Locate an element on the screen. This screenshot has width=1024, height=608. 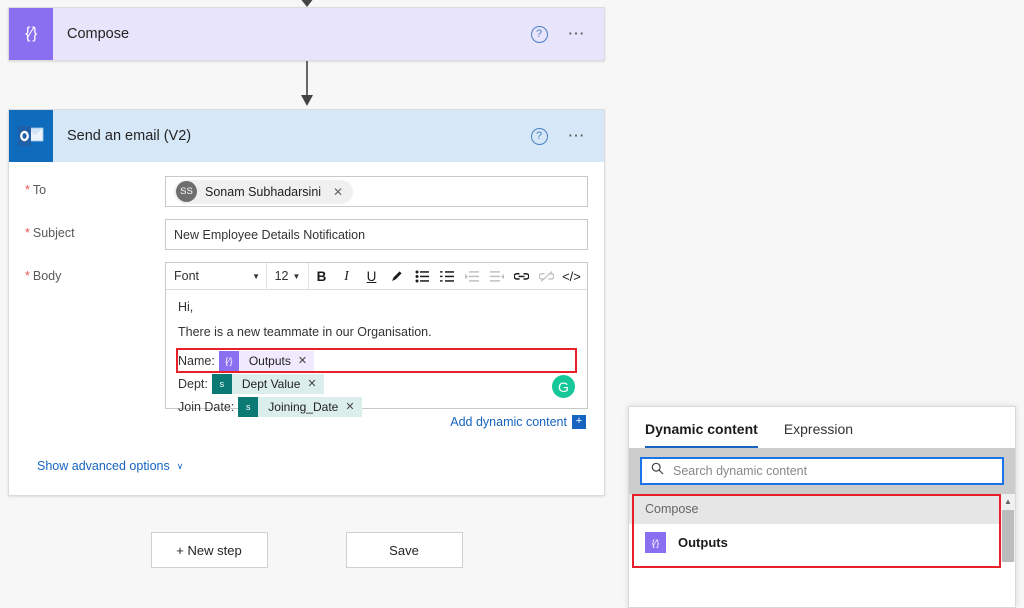
scrollbar: ▲ is located at coordinates (1008, 528).